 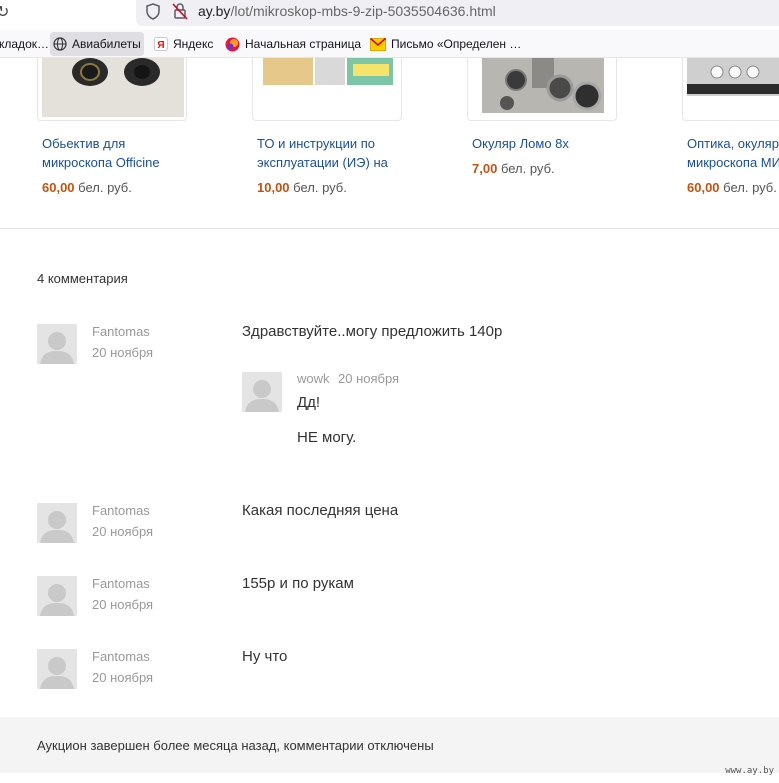 What do you see at coordinates (327, 437) in the screenshot?
I see `reply-text: НЕ могу.` at bounding box center [327, 437].